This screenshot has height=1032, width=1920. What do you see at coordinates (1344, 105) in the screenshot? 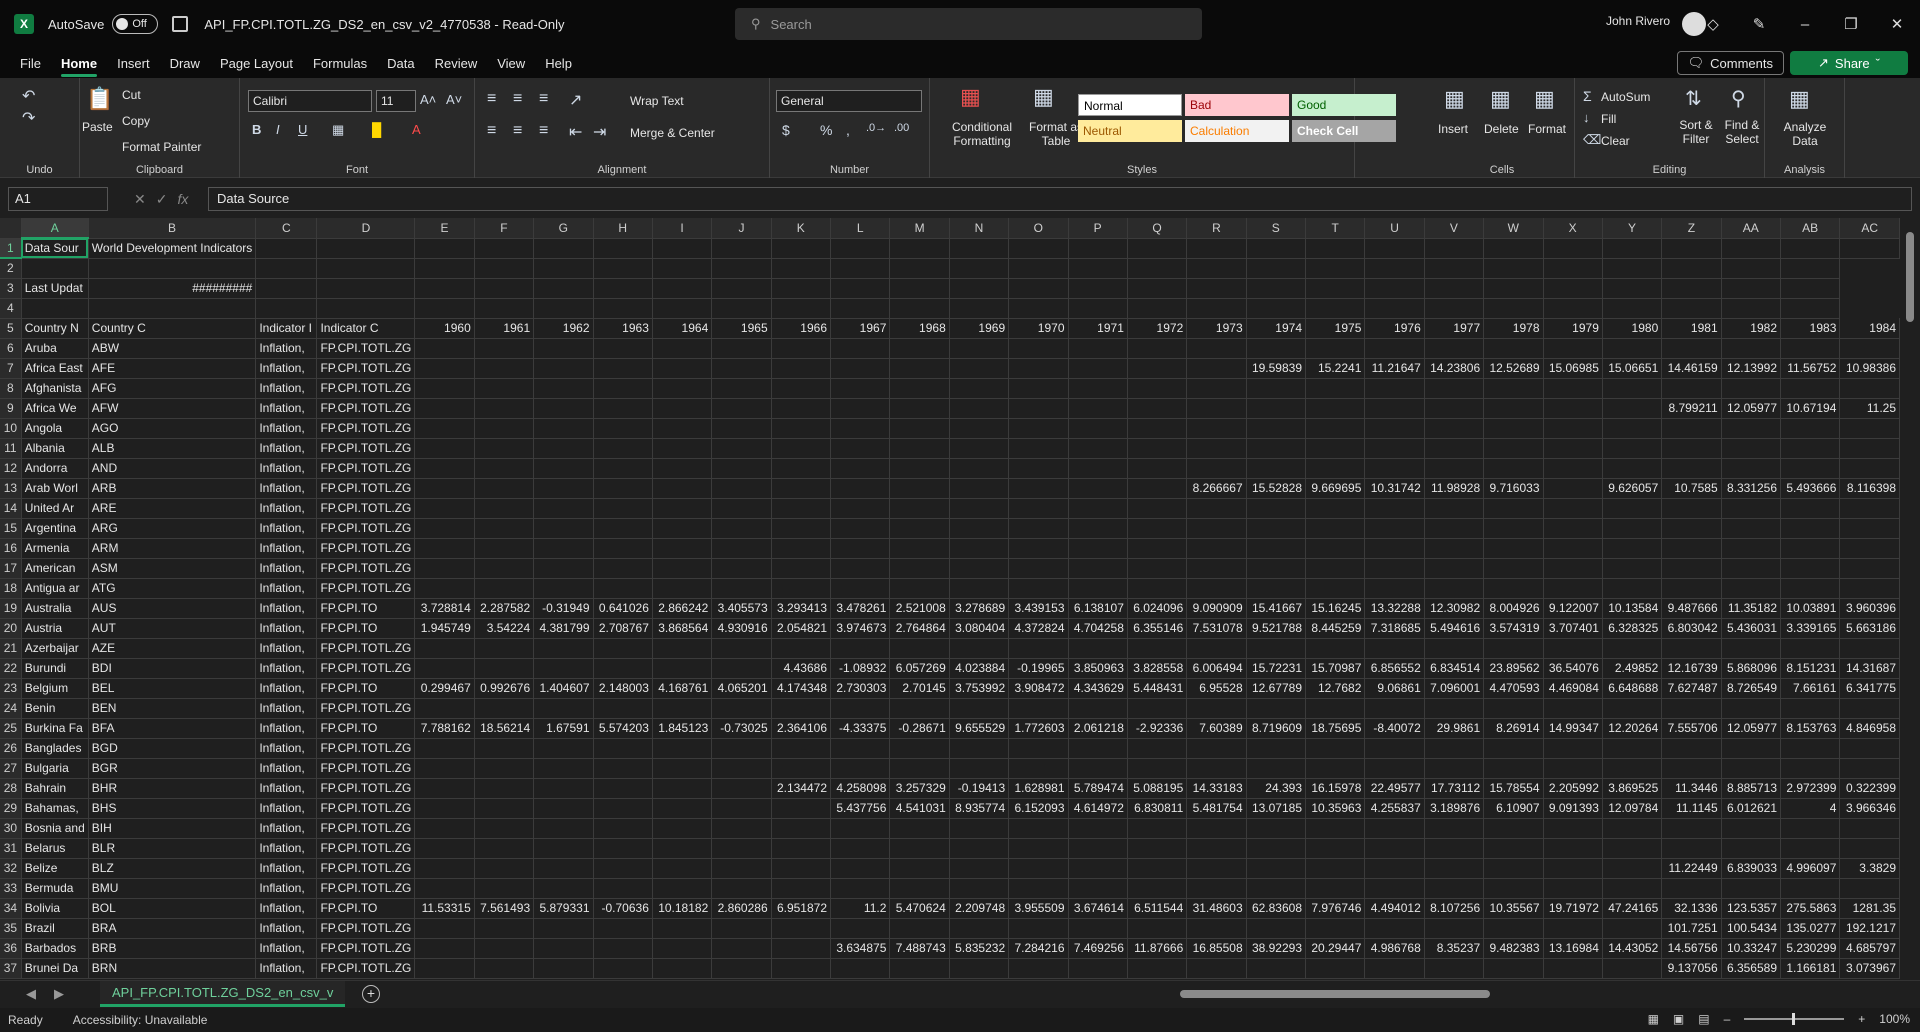
I see `style-good: Good` at bounding box center [1344, 105].